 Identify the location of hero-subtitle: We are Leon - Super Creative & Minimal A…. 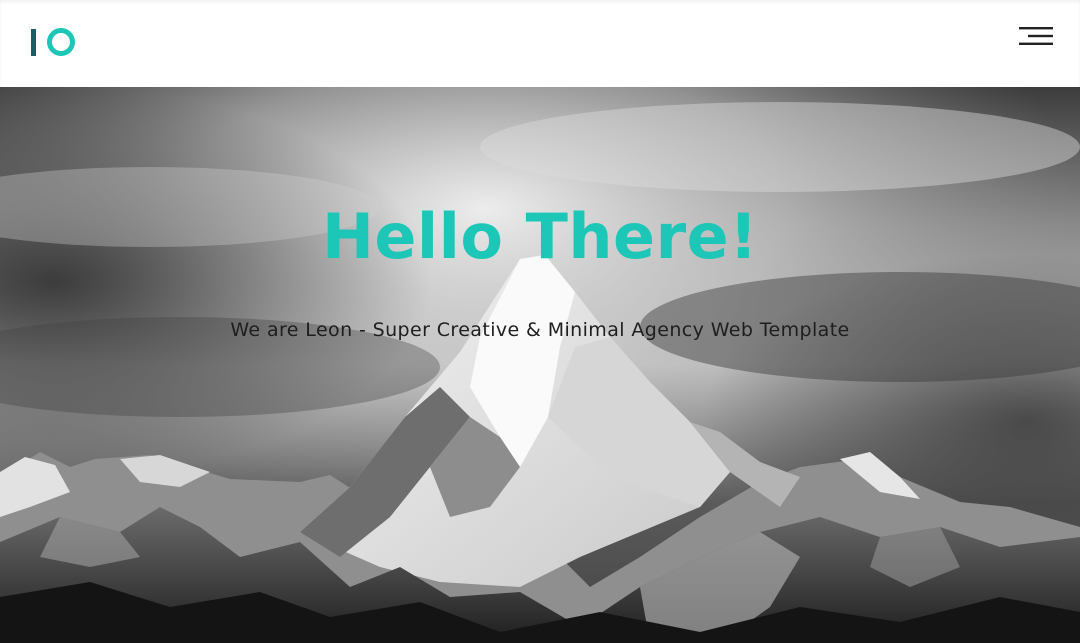
(540, 330).